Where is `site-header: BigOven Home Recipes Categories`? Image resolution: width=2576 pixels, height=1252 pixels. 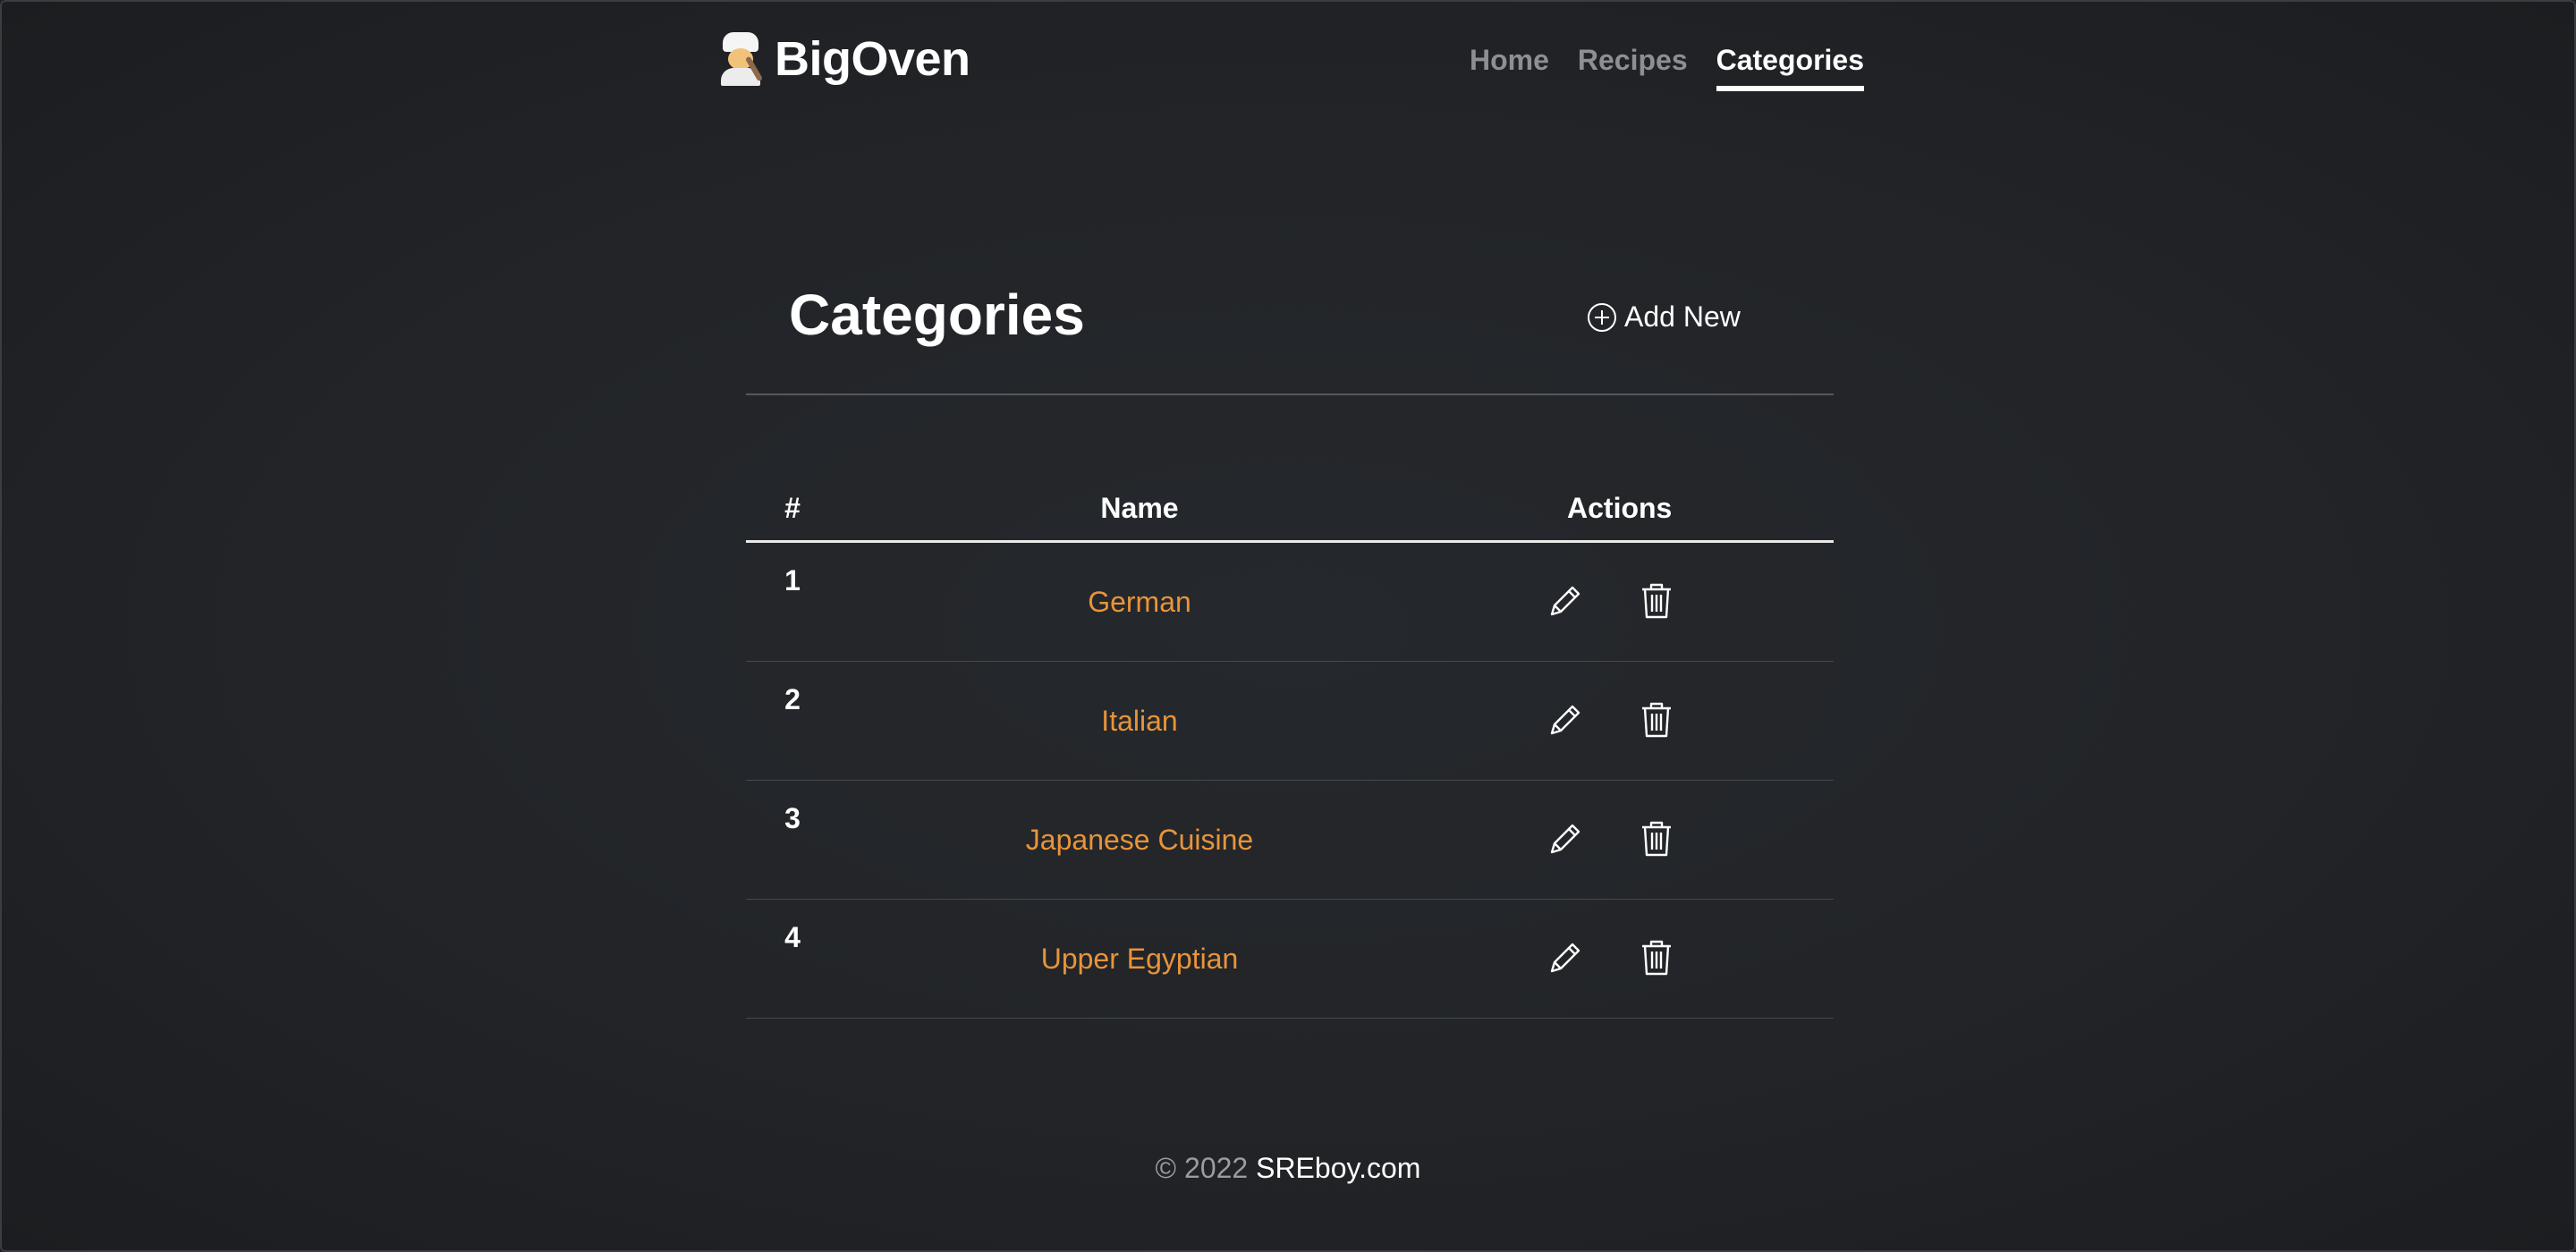 site-header: BigOven Home Recipes Categories is located at coordinates (1290, 63).